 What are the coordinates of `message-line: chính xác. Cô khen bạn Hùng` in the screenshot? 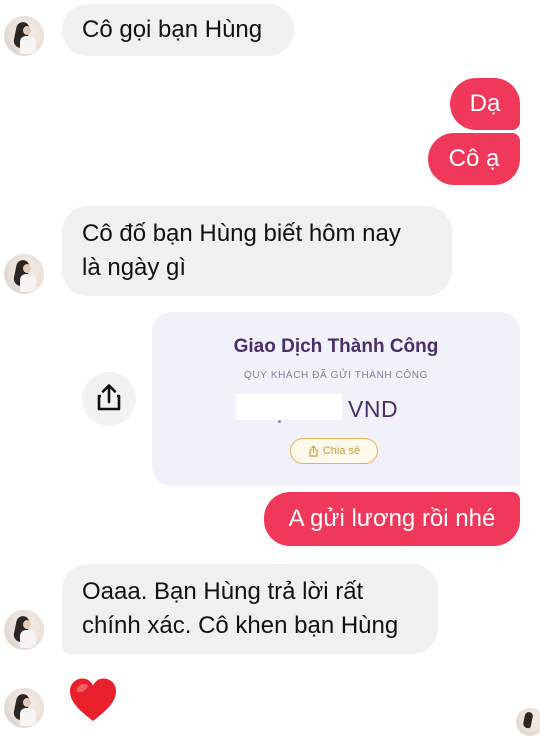 It's located at (240, 625).